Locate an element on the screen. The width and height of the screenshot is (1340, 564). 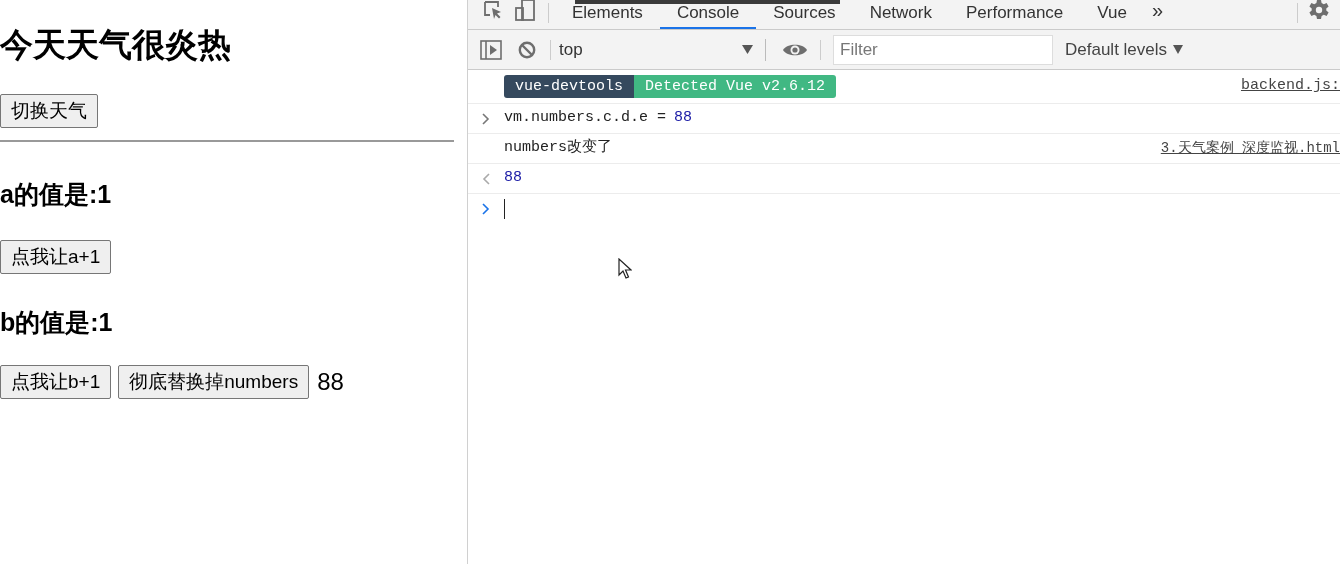
devtools-tab: Performance is located at coordinates (1015, 16).